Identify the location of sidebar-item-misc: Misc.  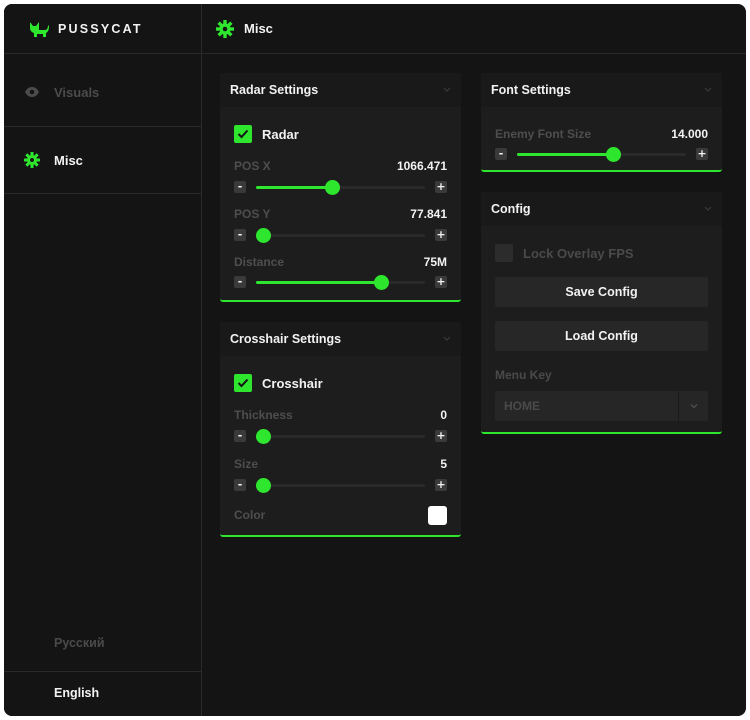
(103, 160).